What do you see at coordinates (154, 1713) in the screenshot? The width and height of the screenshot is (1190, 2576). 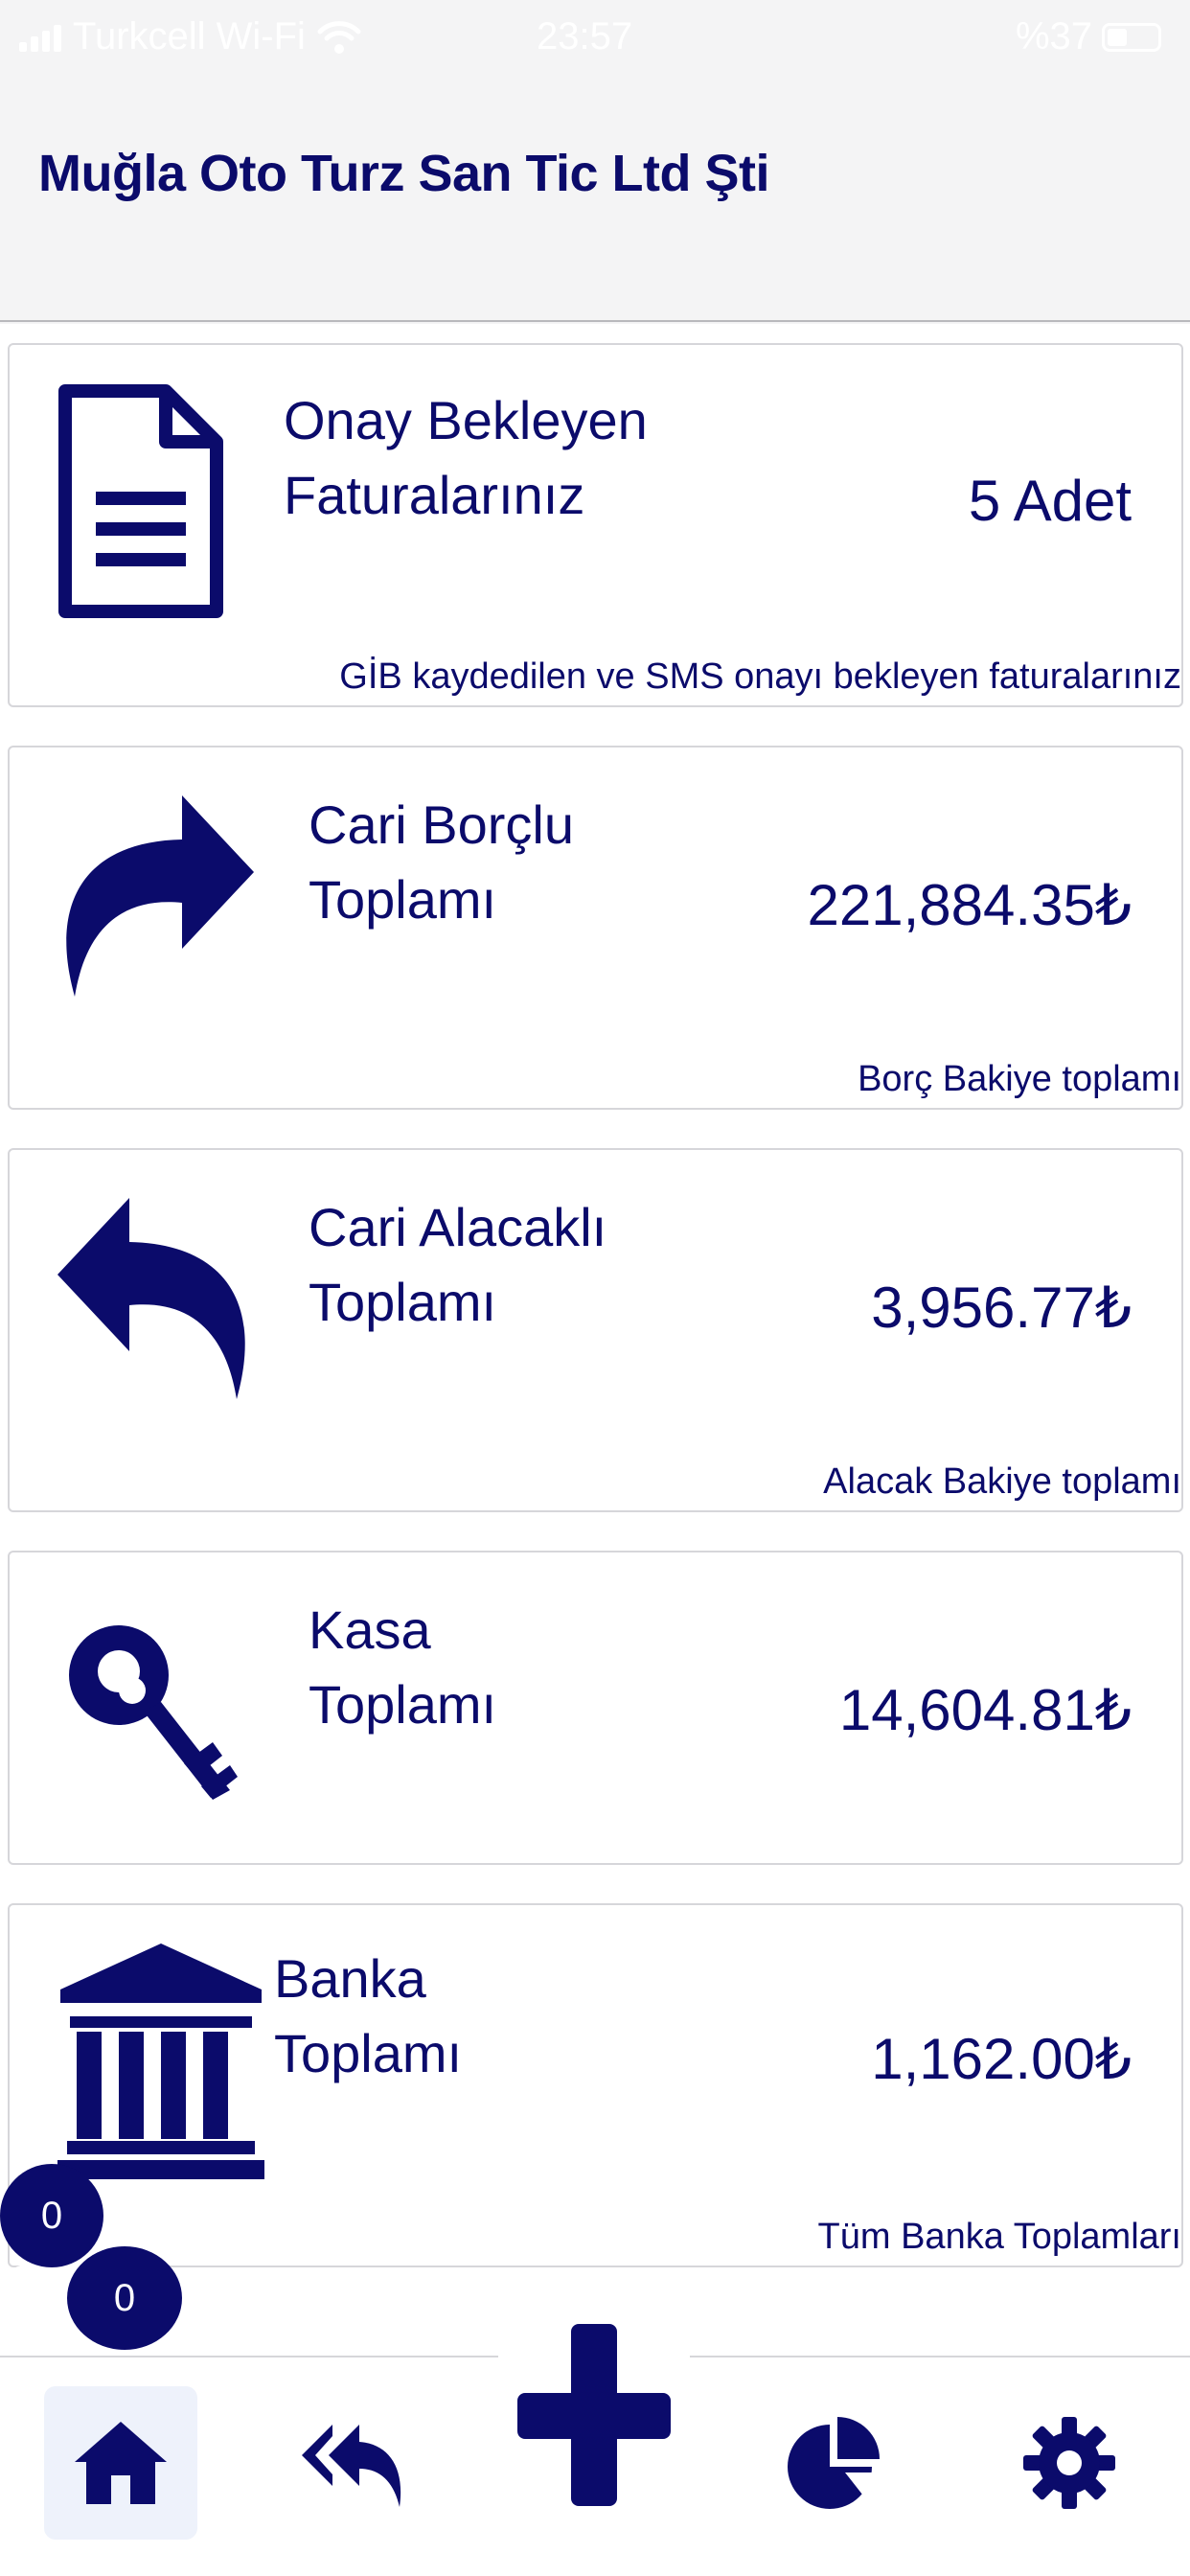 I see `key-icon` at bounding box center [154, 1713].